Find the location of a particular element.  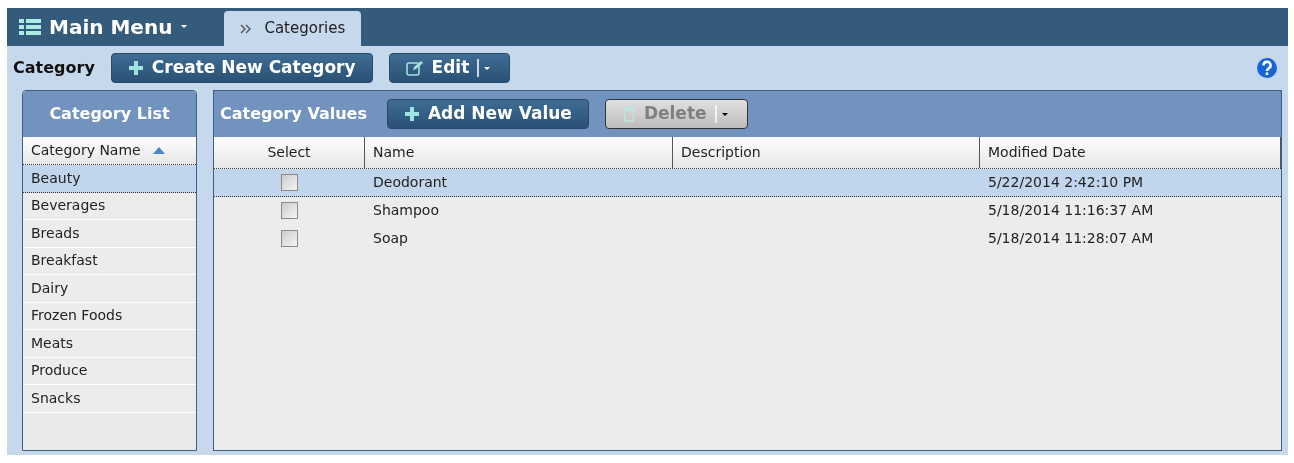

table-cell-text: 5/18/2014 11:28:07 AM is located at coordinates (1071, 238).